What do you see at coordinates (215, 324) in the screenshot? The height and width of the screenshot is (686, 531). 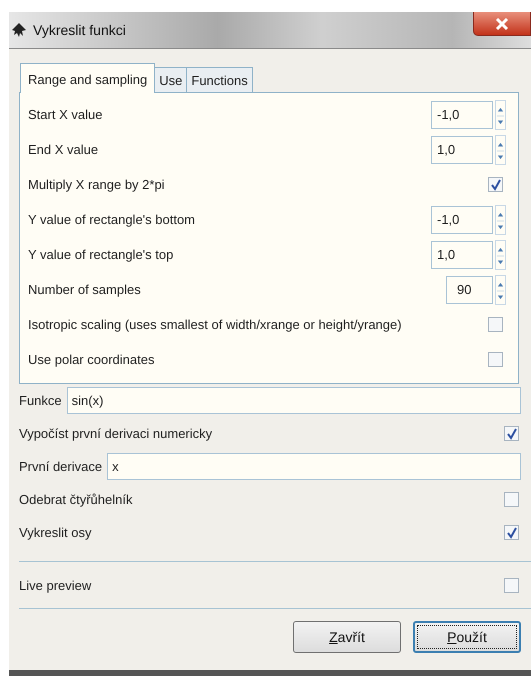 I see `setting-label: Isotropic scaling (uses smallest of width/xrange or height/yrange)` at bounding box center [215, 324].